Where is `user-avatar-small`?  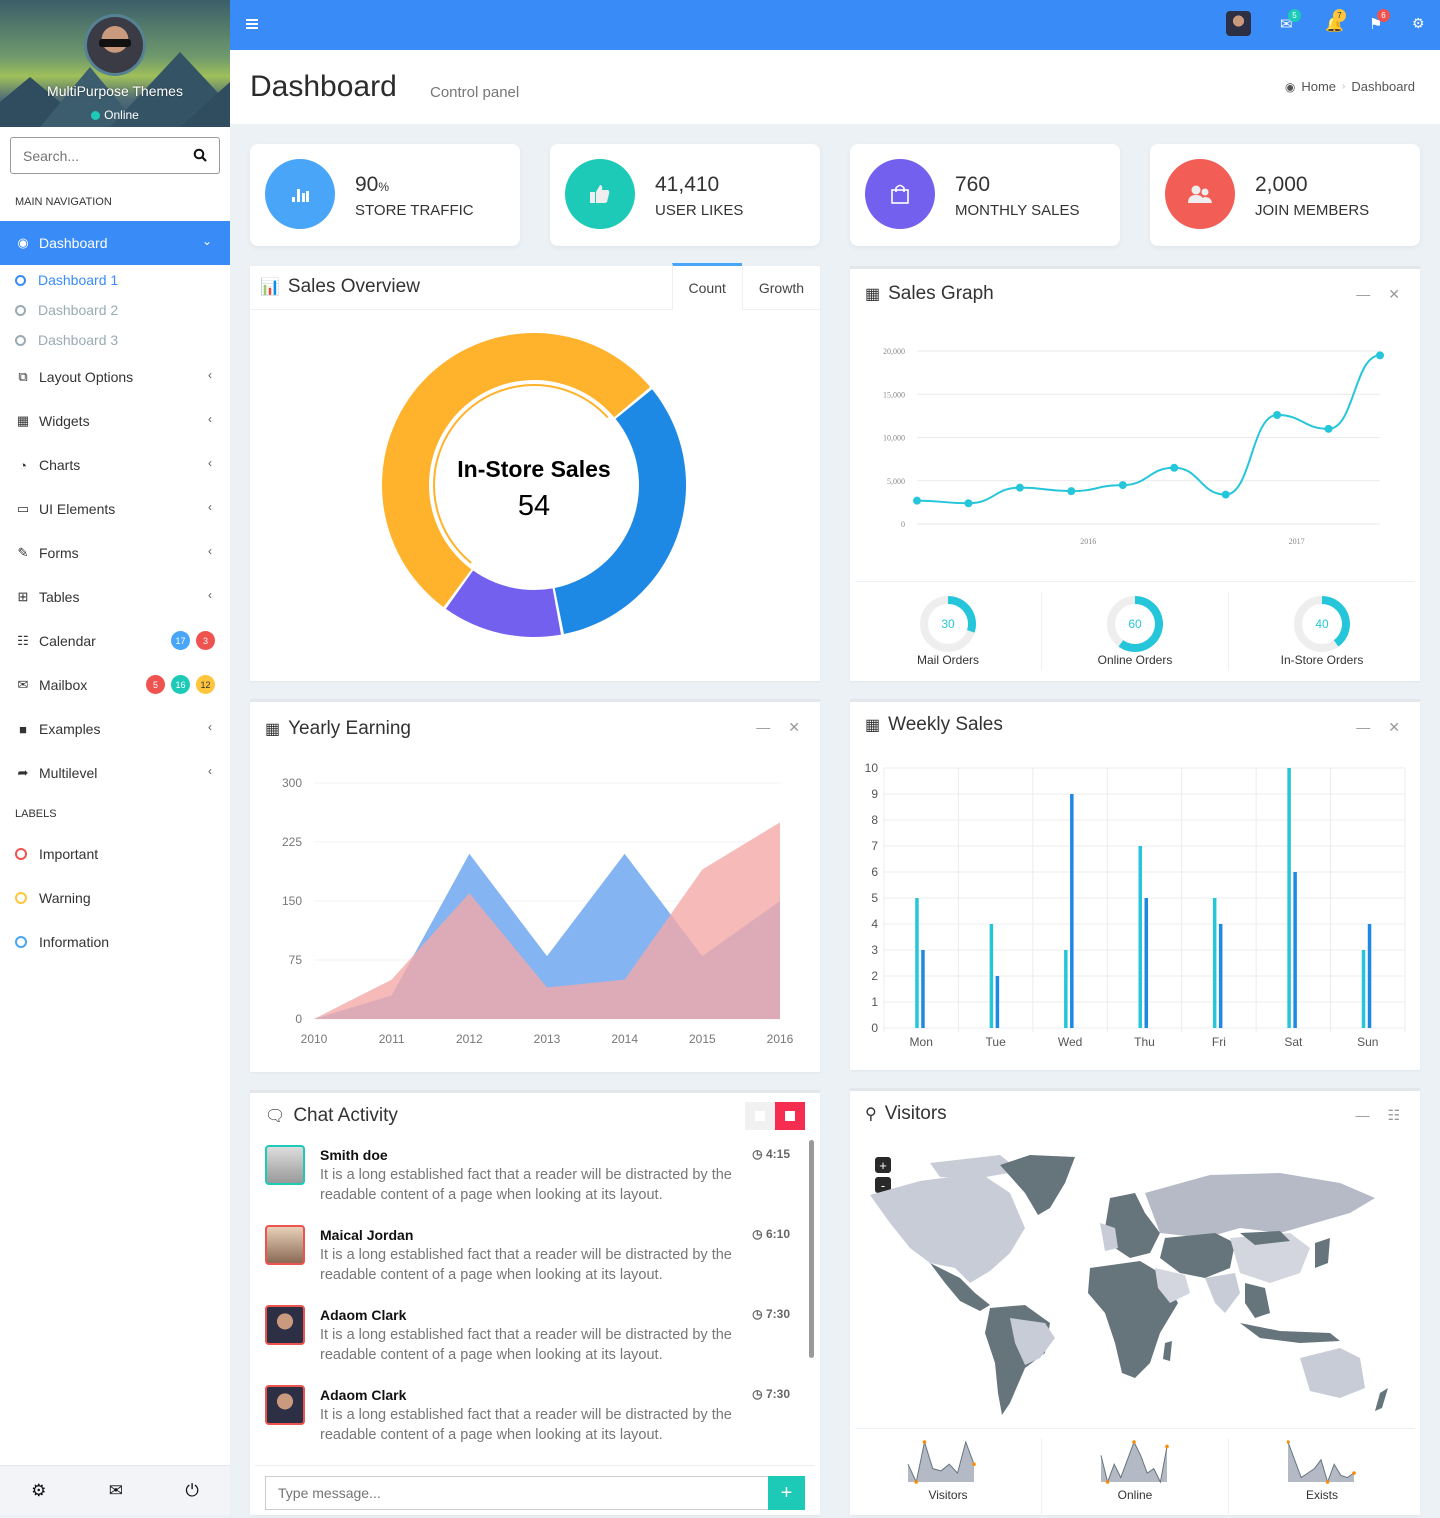 user-avatar-small is located at coordinates (1238, 23).